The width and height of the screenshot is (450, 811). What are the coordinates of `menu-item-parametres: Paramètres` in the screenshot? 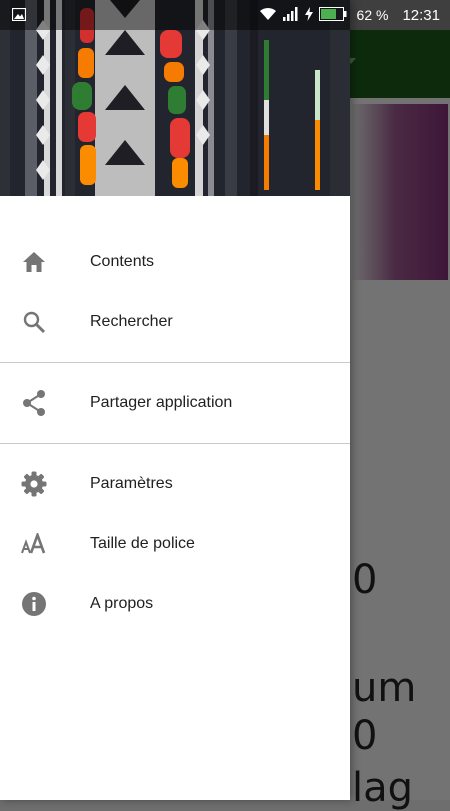 It's located at (175, 484).